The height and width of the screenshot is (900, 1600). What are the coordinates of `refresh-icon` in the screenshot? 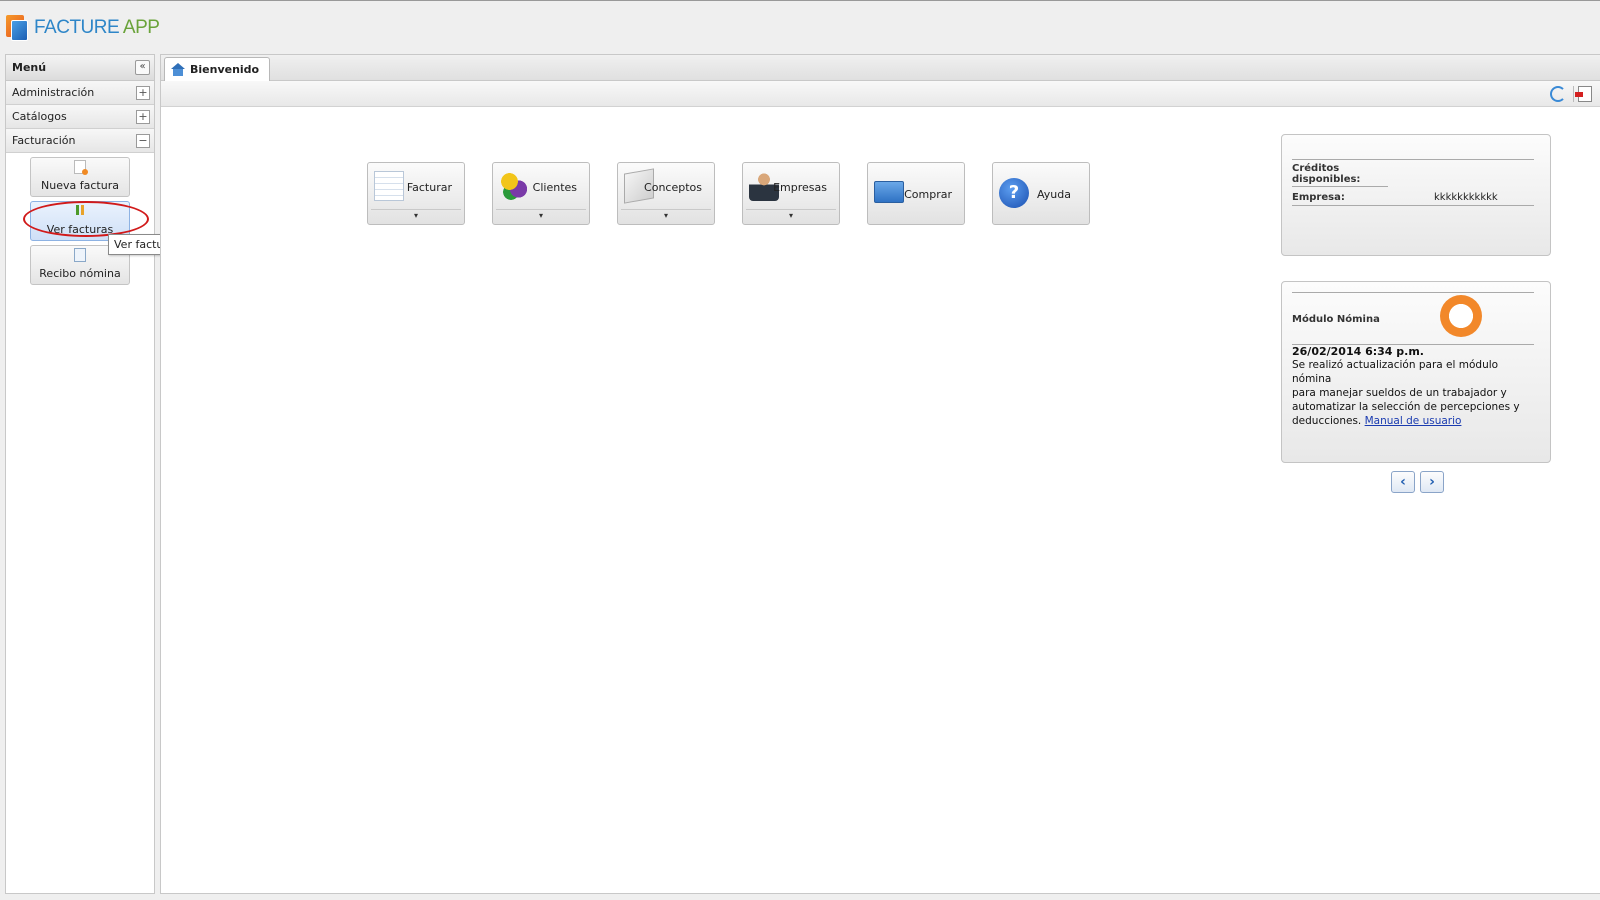 It's located at (1558, 94).